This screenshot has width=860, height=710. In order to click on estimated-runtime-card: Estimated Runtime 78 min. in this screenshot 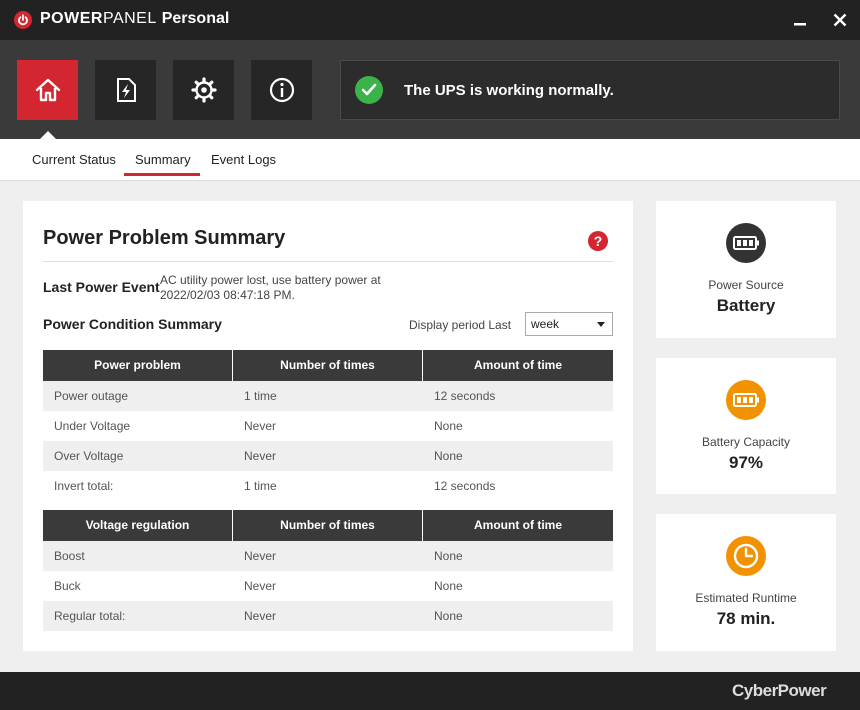, I will do `click(746, 582)`.